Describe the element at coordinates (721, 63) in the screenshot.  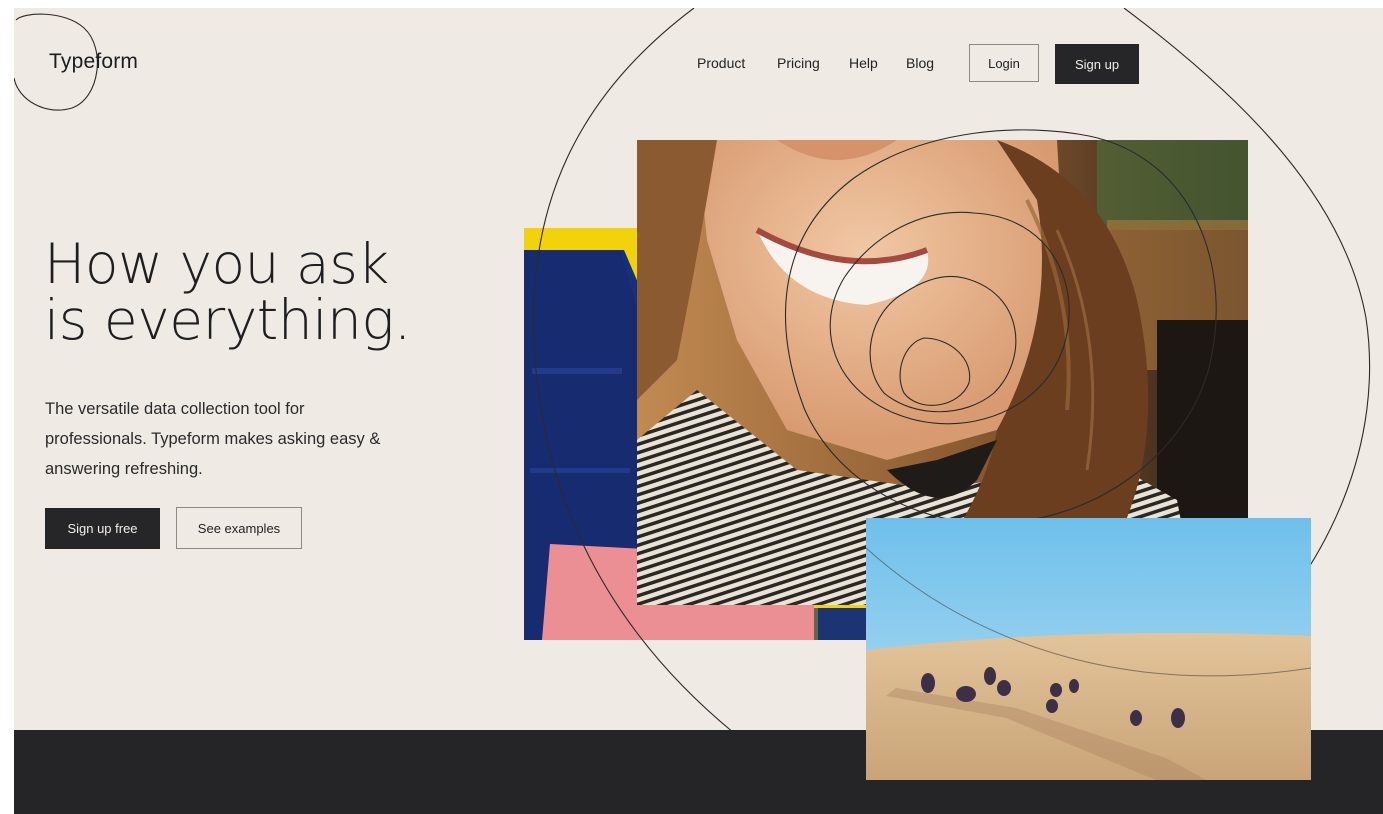
I see `nav-product: Product` at that location.